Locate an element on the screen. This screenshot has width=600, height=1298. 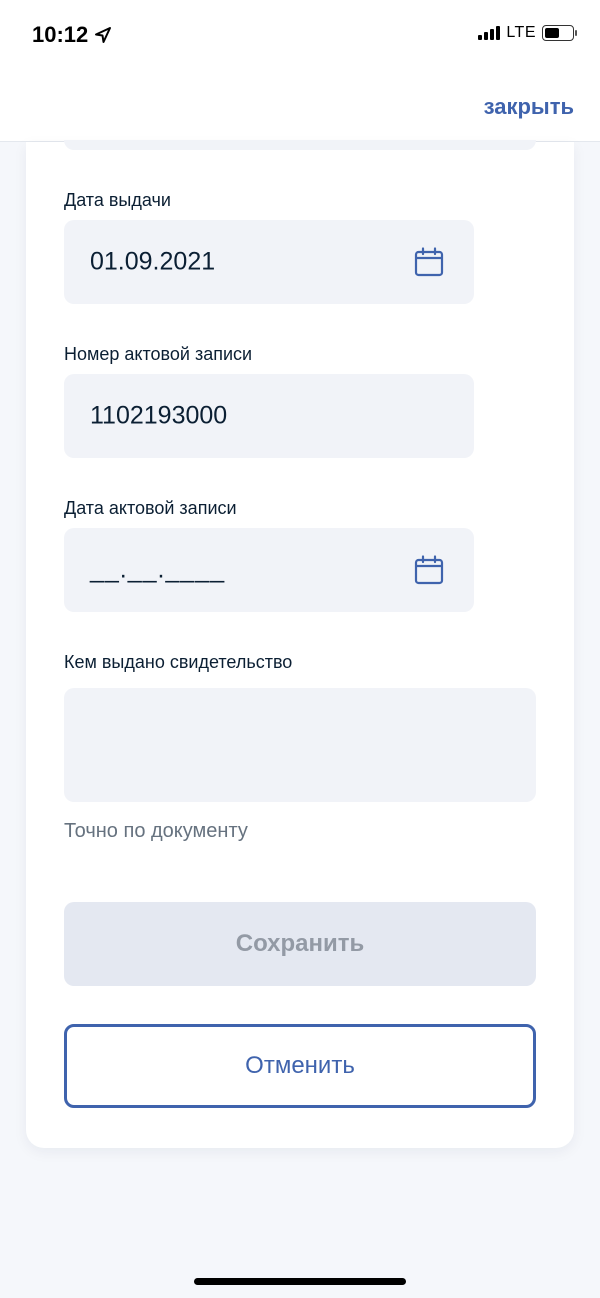
location-arrow-icon is located at coordinates (103, 35).